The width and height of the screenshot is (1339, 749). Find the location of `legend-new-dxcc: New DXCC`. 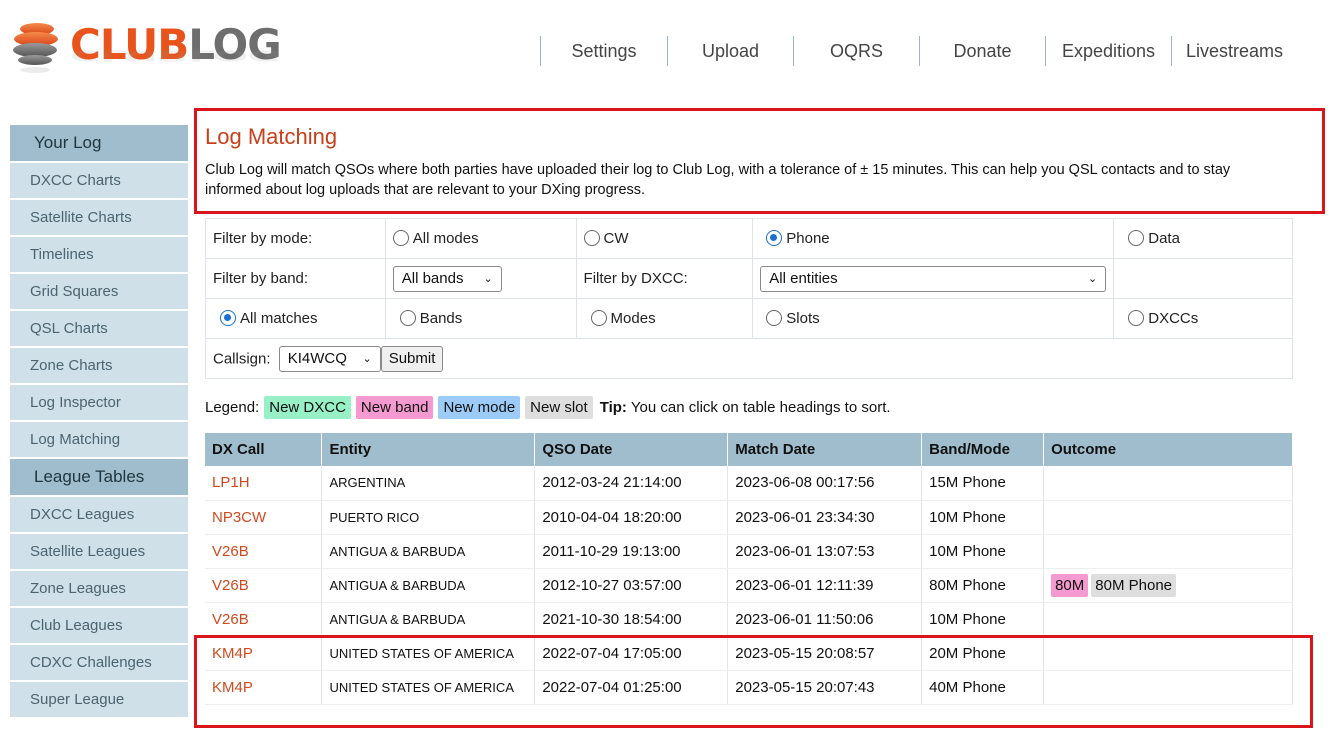

legend-new-dxcc: New DXCC is located at coordinates (307, 407).